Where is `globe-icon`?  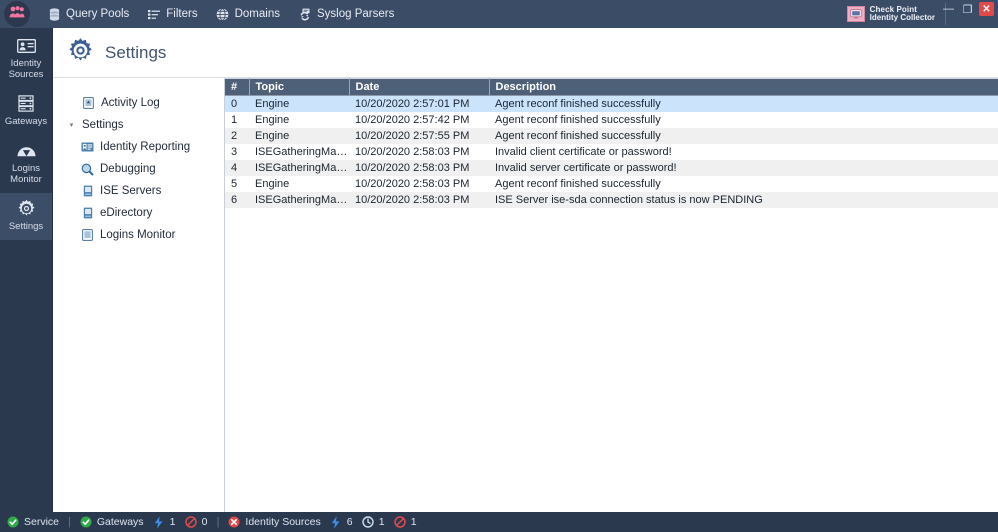 globe-icon is located at coordinates (223, 14).